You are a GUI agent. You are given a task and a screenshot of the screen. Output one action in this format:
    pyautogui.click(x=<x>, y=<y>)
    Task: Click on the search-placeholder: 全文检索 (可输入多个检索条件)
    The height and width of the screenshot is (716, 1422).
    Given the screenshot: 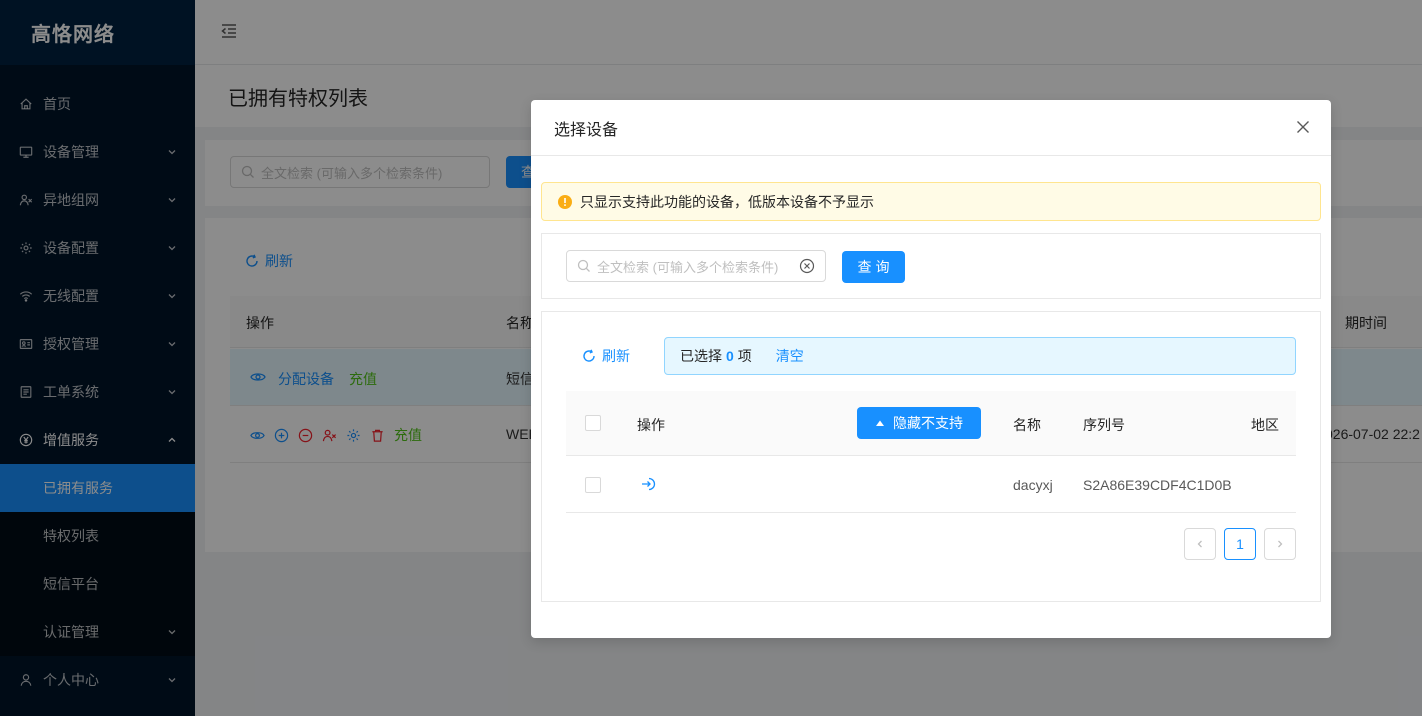 What is the action you would take?
    pyautogui.click(x=688, y=267)
    